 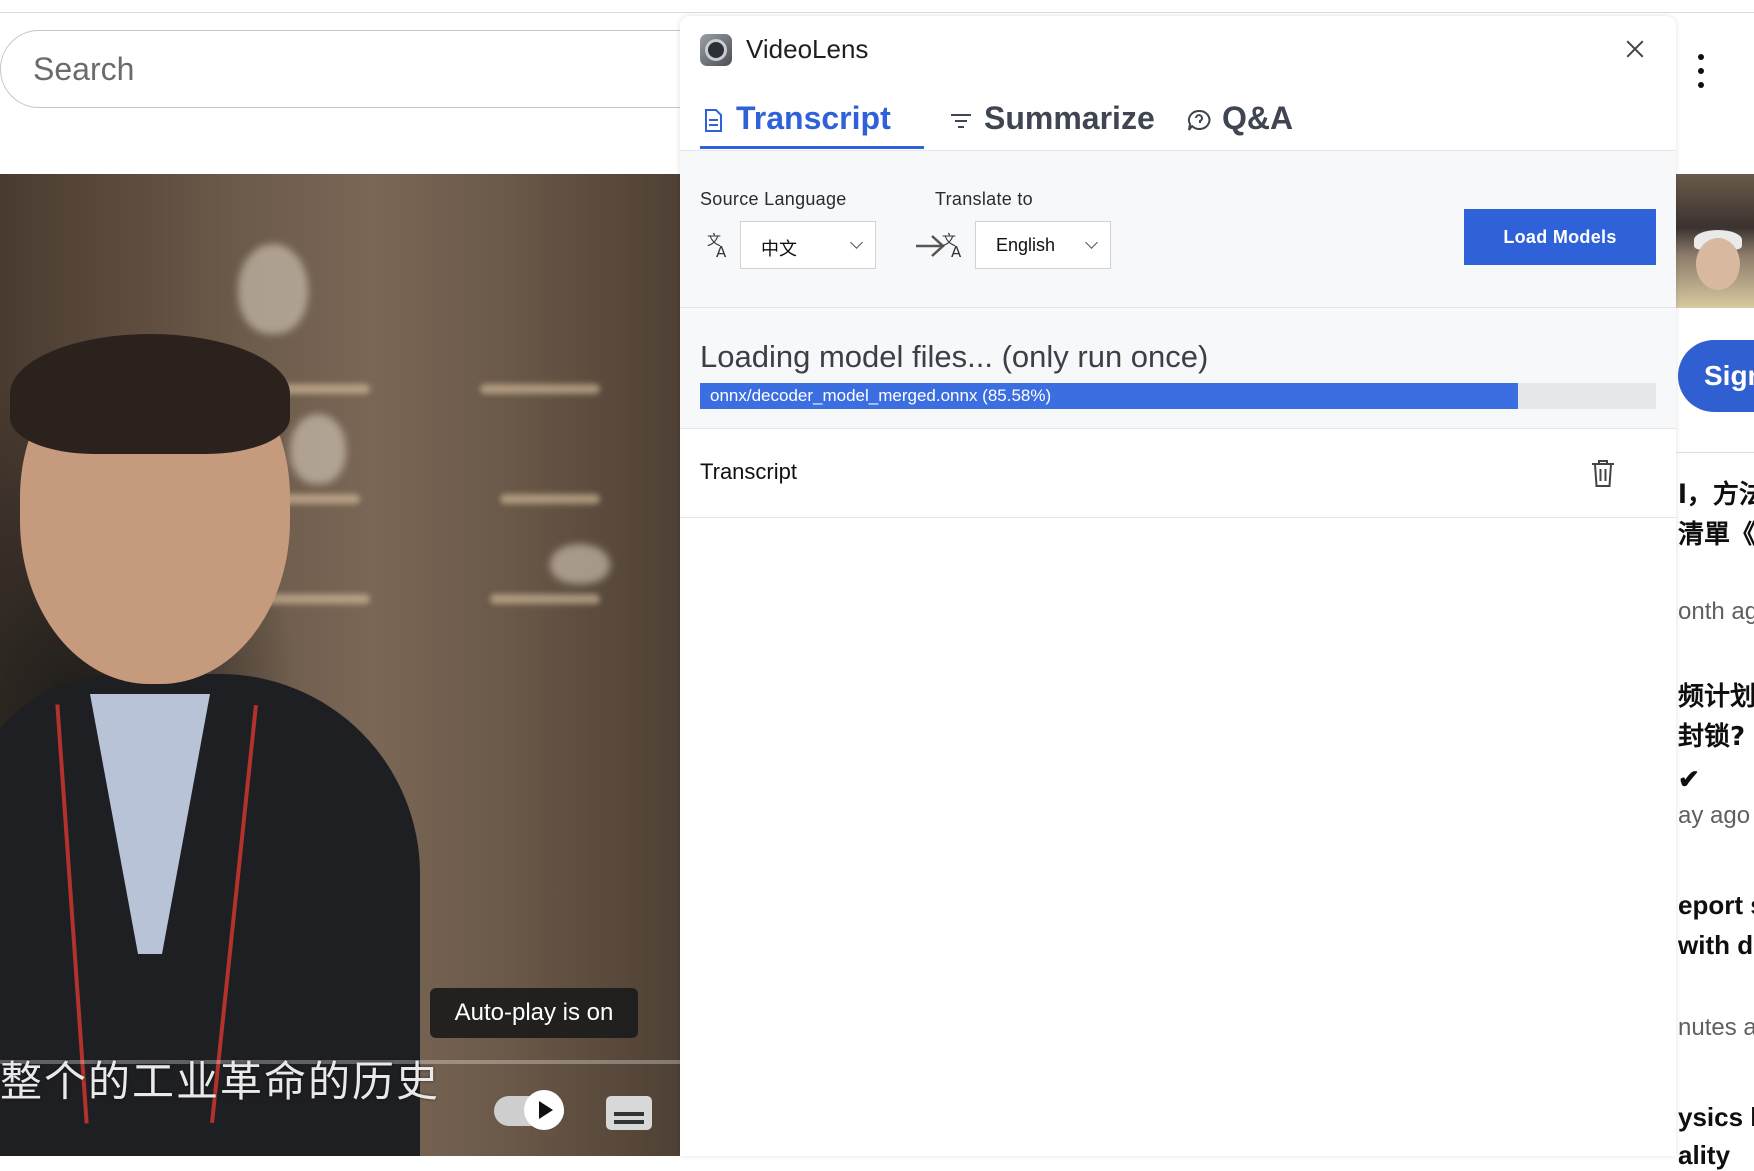 I want to click on sidebar-item-meta: onth ag, so click(x=1716, y=611).